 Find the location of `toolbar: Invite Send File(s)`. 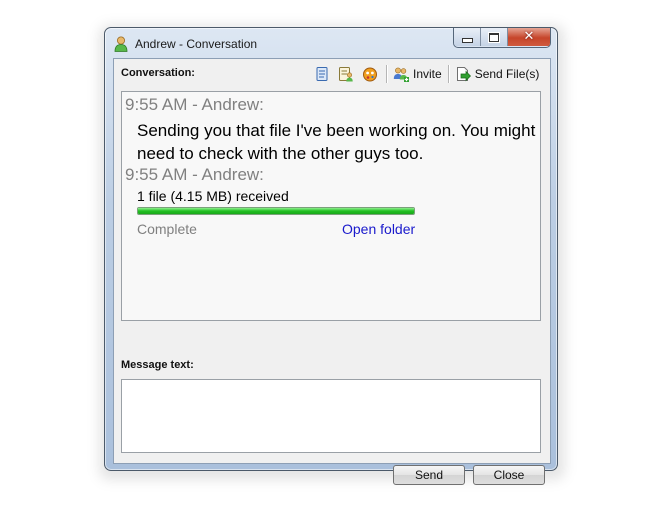

toolbar: Invite Send File(s) is located at coordinates (429, 74).